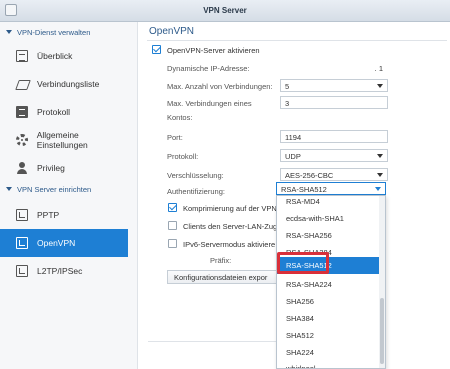 Image resolution: width=450 pixels, height=369 pixels. I want to click on sidebar-item-pptp: PPTP, so click(64, 215).